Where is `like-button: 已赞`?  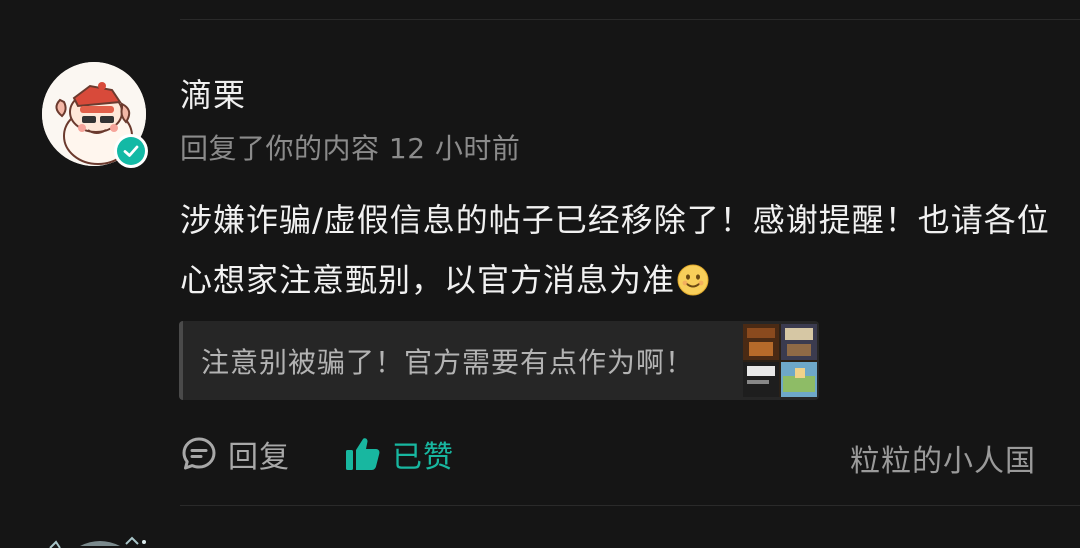 like-button: 已赞 is located at coordinates (399, 454).